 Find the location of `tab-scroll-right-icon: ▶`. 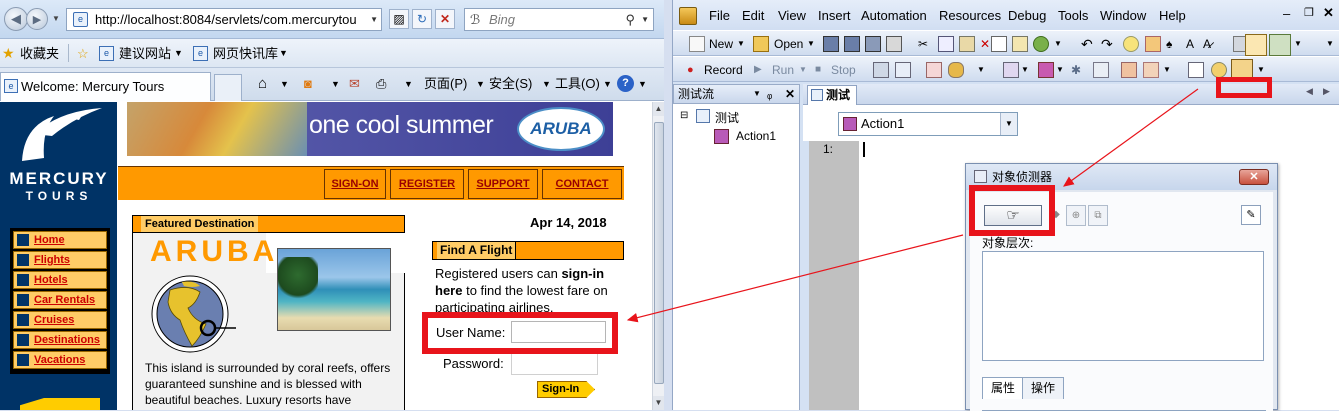

tab-scroll-right-icon: ▶ is located at coordinates (1326, 91).